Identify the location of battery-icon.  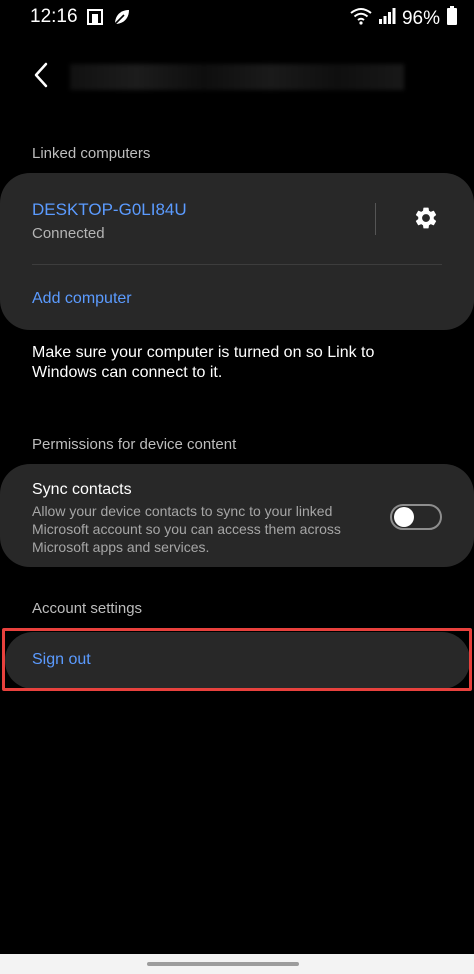
(452, 19).